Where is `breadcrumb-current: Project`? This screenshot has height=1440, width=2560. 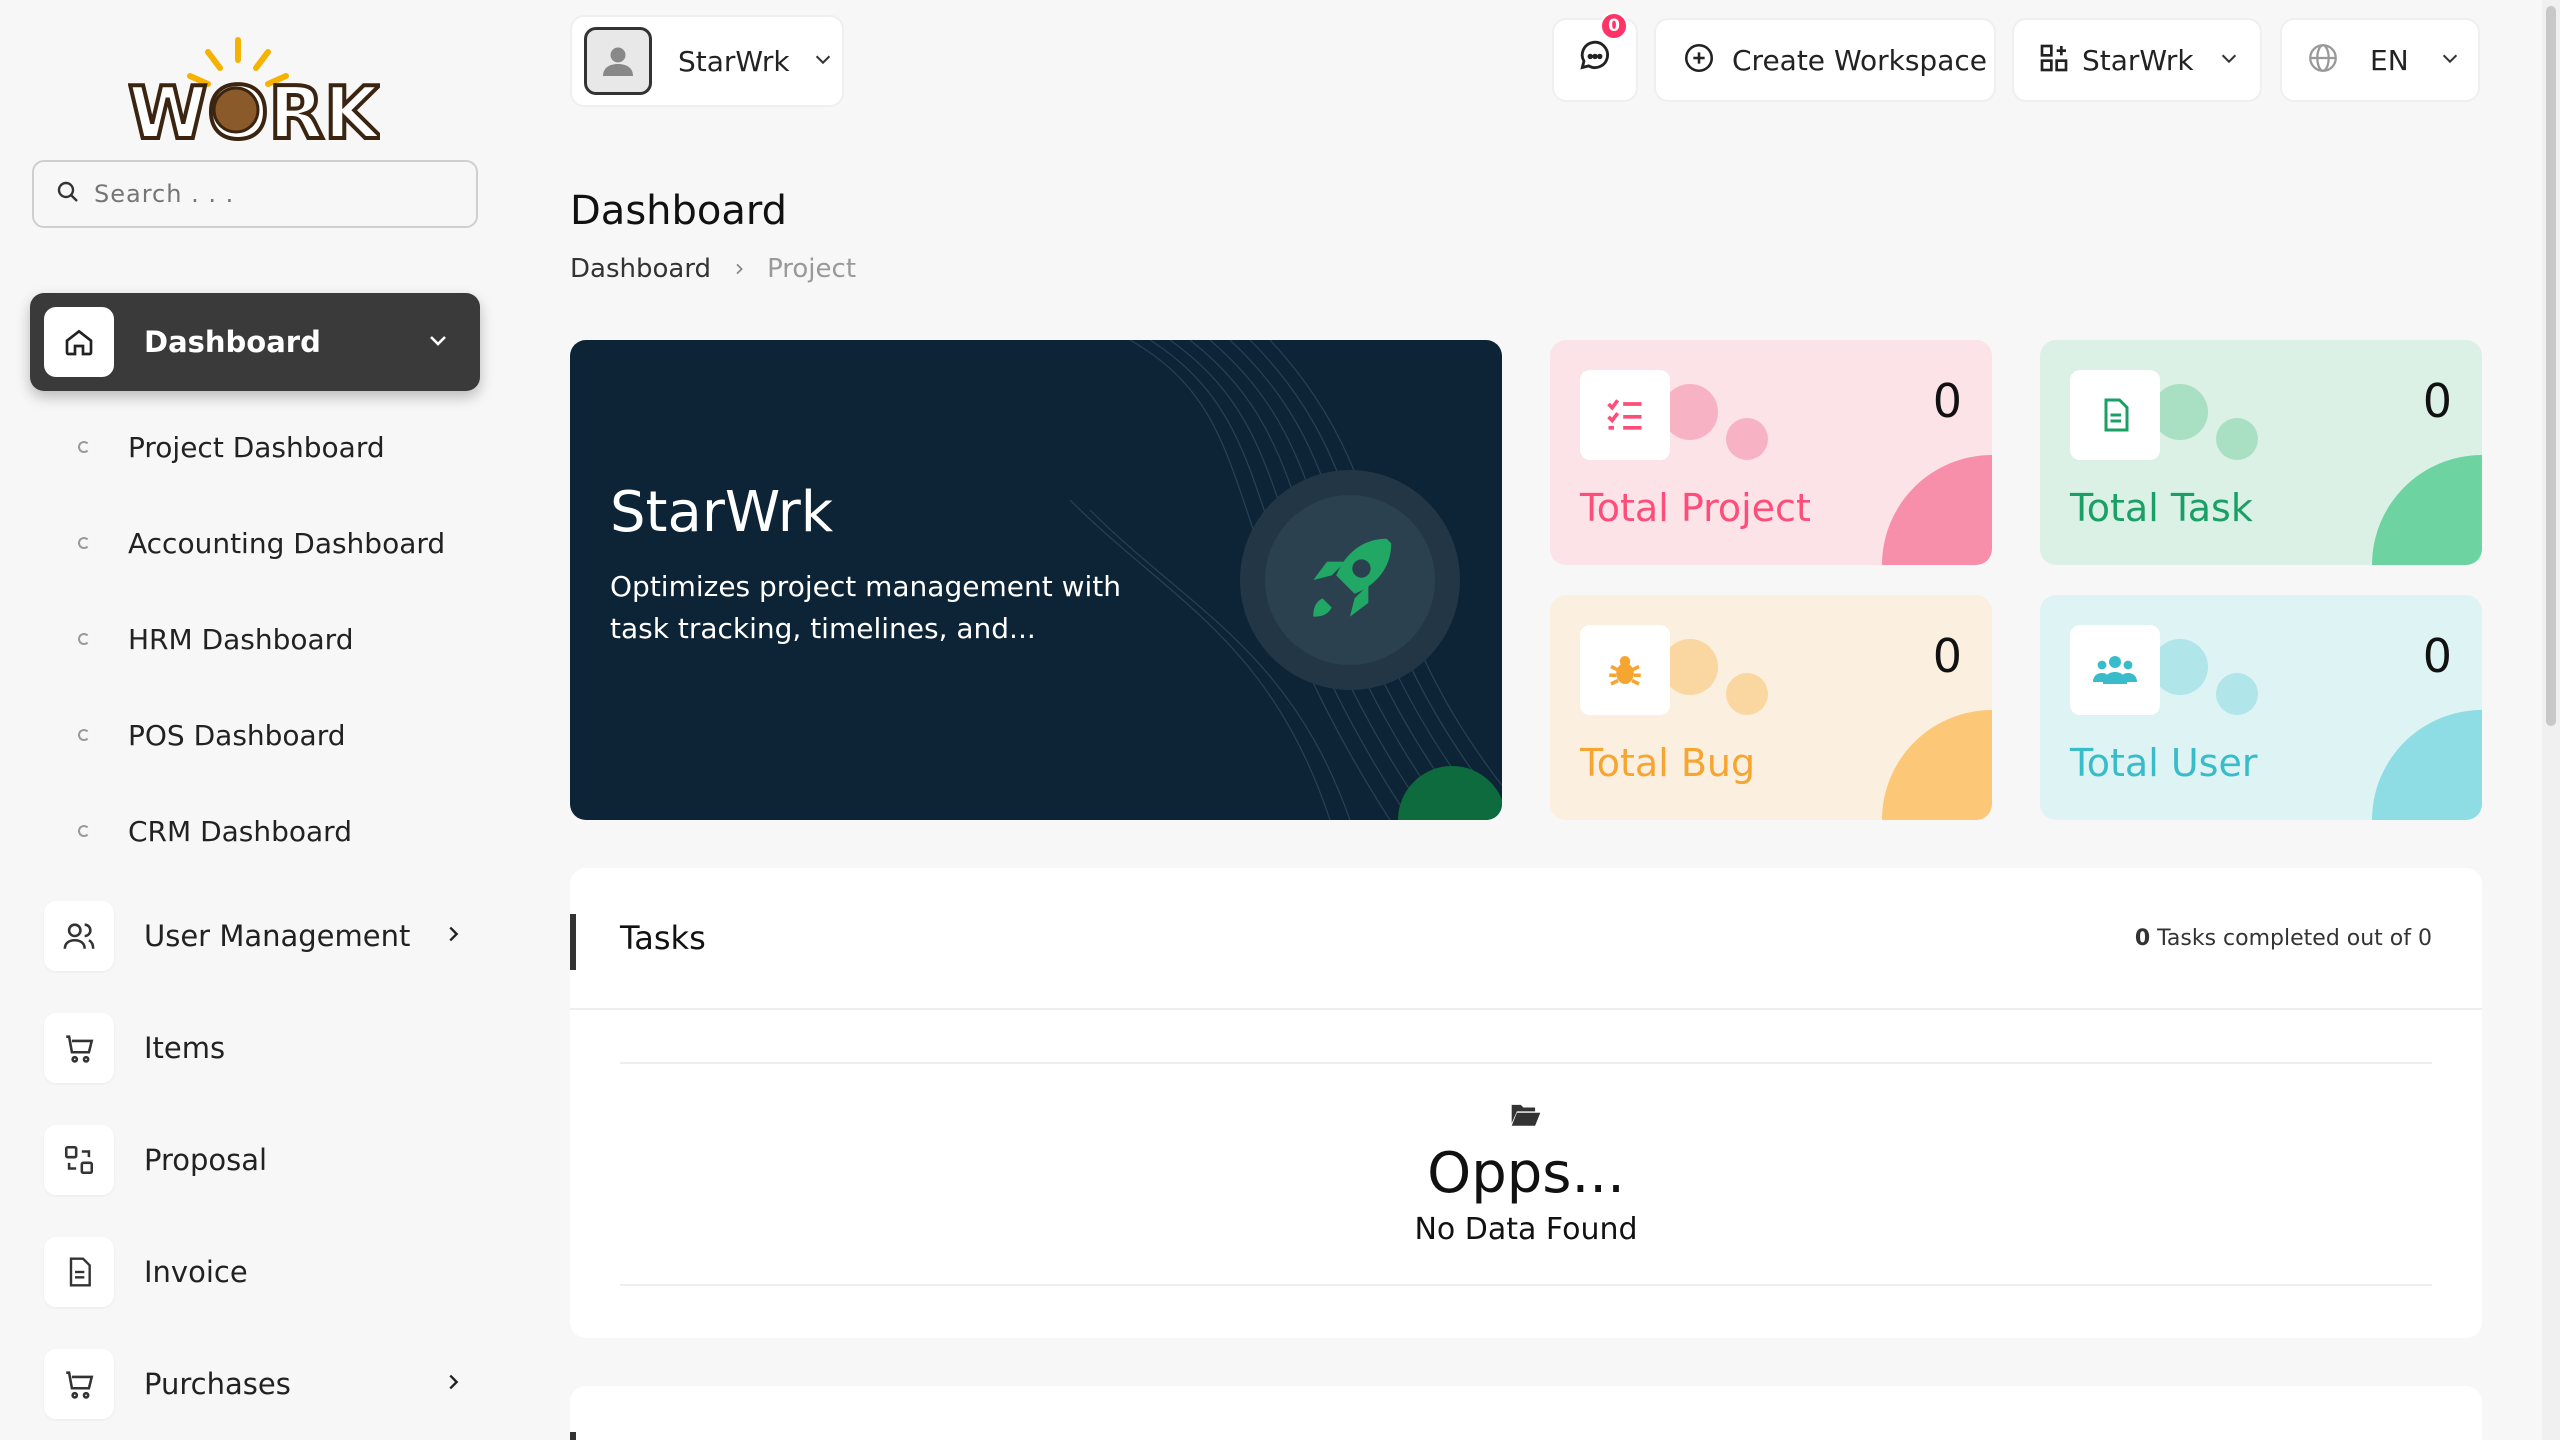 breadcrumb-current: Project is located at coordinates (812, 269).